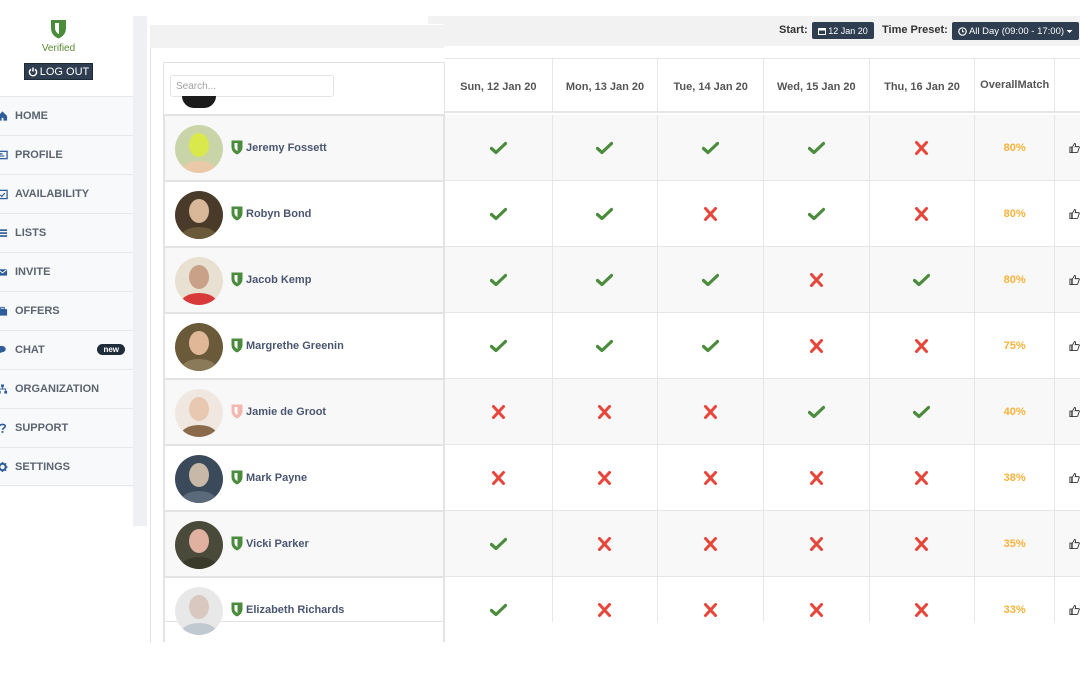 This screenshot has width=1080, height=675. Describe the element at coordinates (31, 116) in the screenshot. I see `sidebar-item-label: HOME` at that location.